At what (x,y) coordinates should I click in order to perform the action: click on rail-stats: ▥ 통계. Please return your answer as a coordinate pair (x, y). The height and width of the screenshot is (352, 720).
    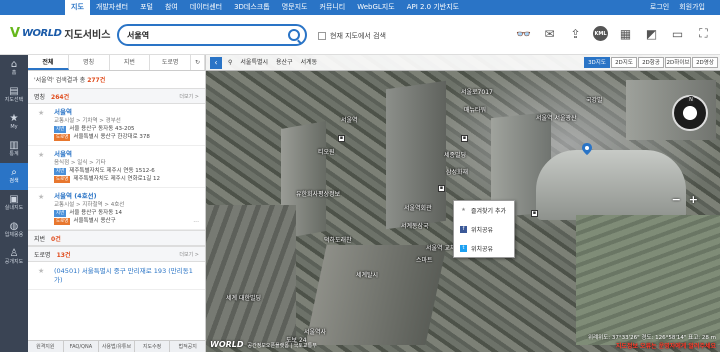
    Looking at the image, I should click on (14, 149).